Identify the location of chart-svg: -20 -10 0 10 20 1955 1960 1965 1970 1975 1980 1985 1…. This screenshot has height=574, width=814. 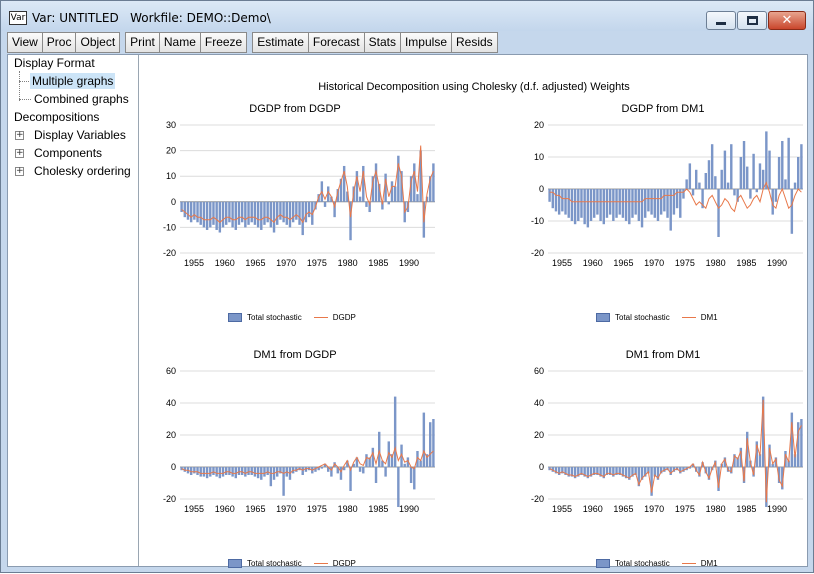
(667, 194).